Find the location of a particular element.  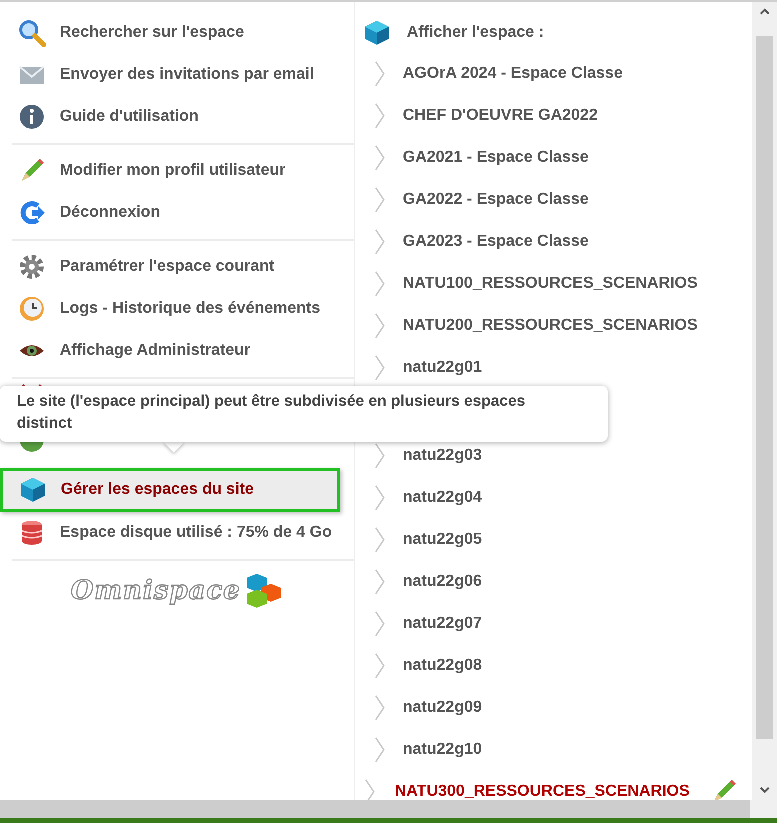

space-link: CHEF D'OEUVRE GA2022 is located at coordinates (500, 116).